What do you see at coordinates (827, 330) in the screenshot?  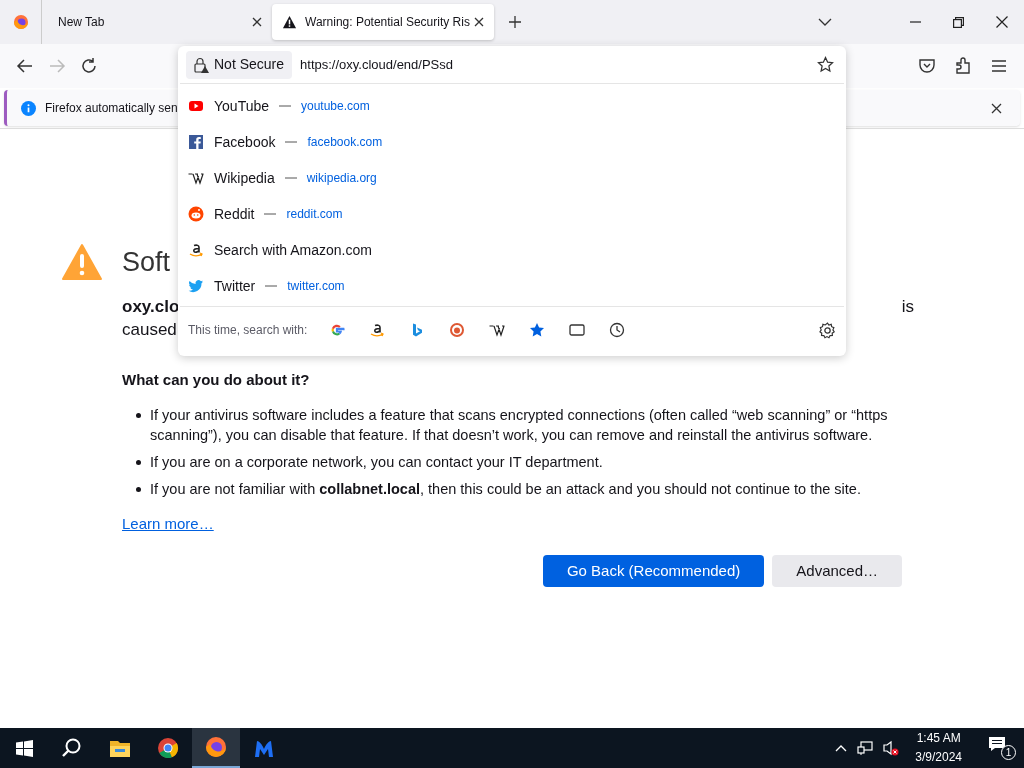 I see `settings-icon` at bounding box center [827, 330].